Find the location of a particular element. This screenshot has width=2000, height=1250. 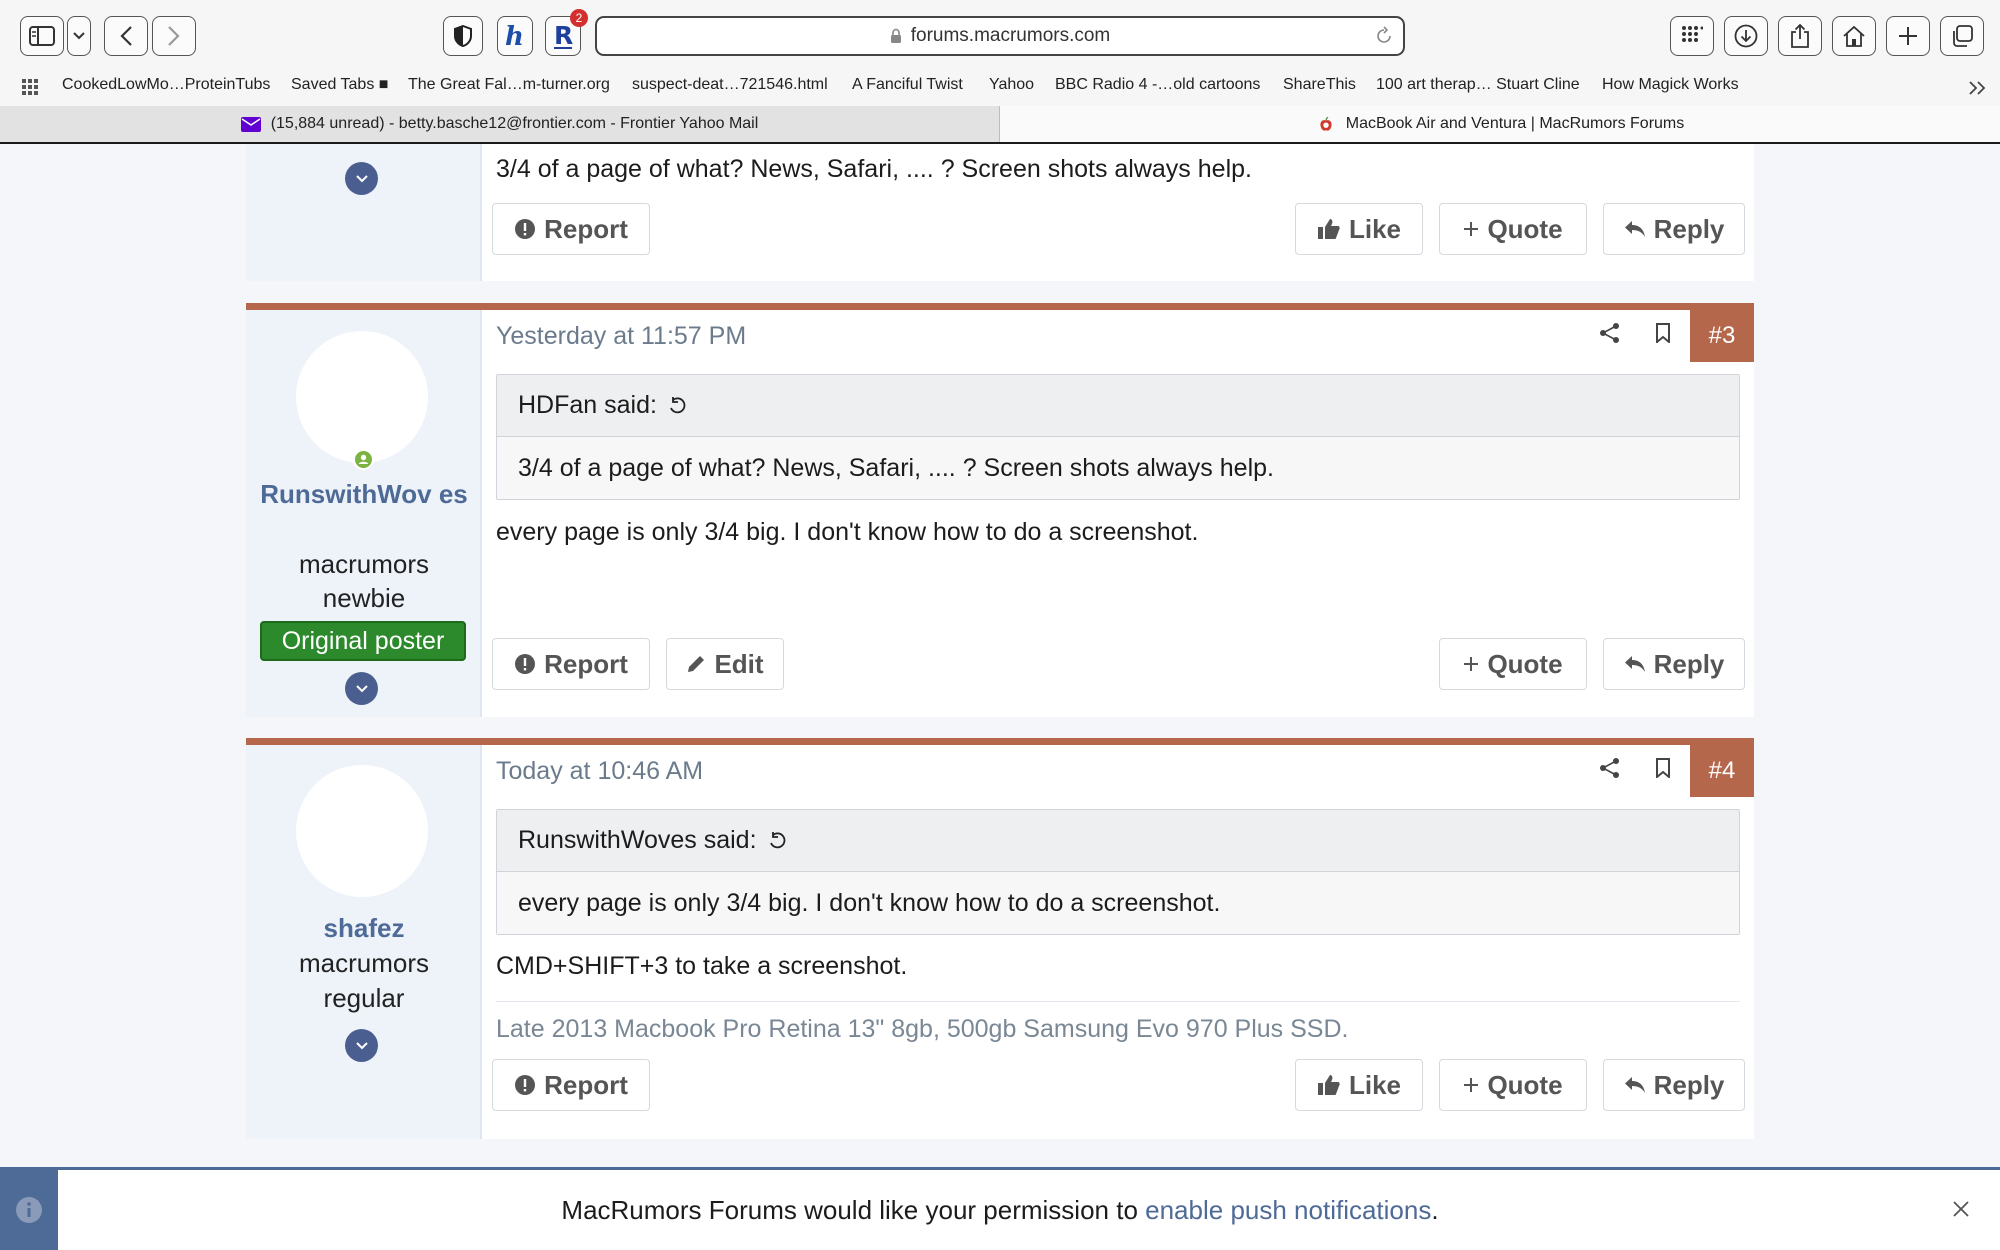

back-button is located at coordinates (126, 36).